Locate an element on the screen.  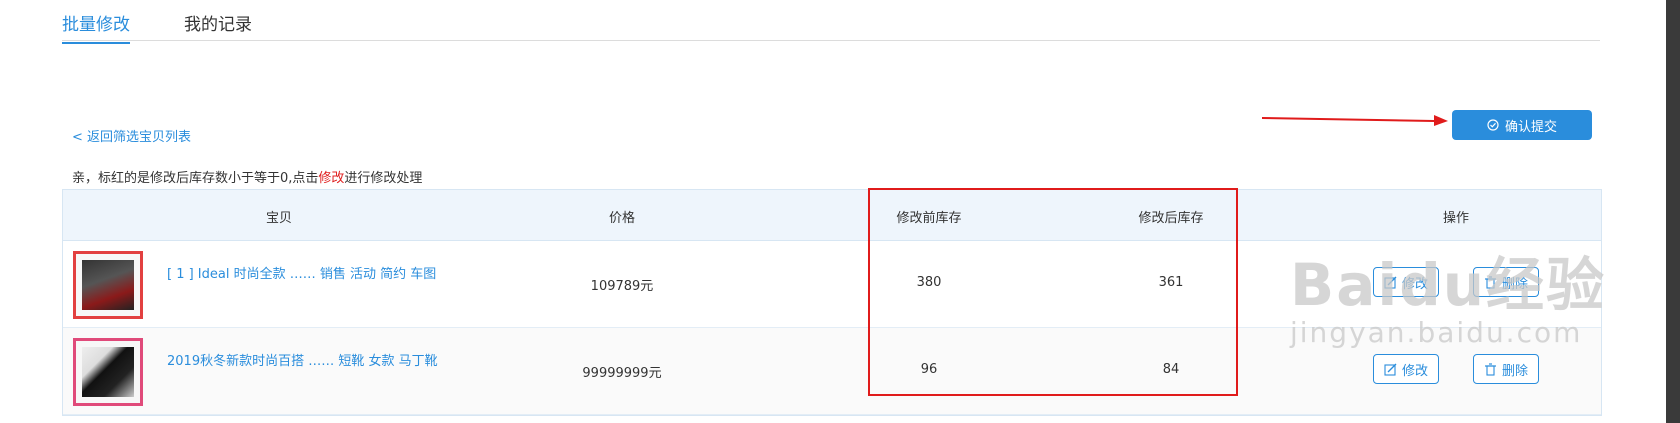
stock-before-cell: 96 is located at coordinates (929, 369).